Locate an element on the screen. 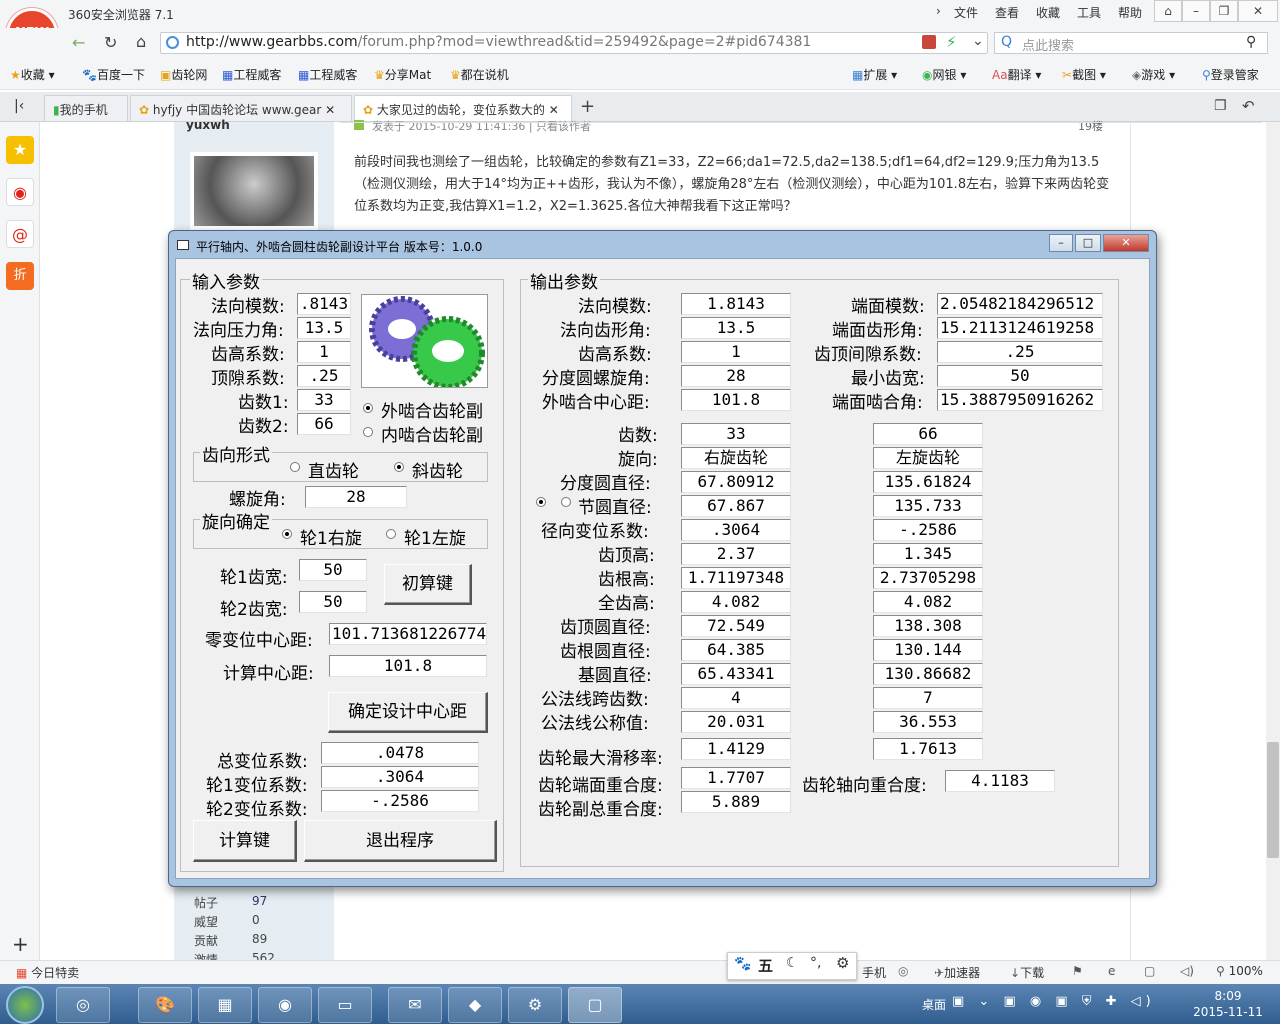 This screenshot has height=1024, width=1280. scrollbar-thumb is located at coordinates (1273, 800).